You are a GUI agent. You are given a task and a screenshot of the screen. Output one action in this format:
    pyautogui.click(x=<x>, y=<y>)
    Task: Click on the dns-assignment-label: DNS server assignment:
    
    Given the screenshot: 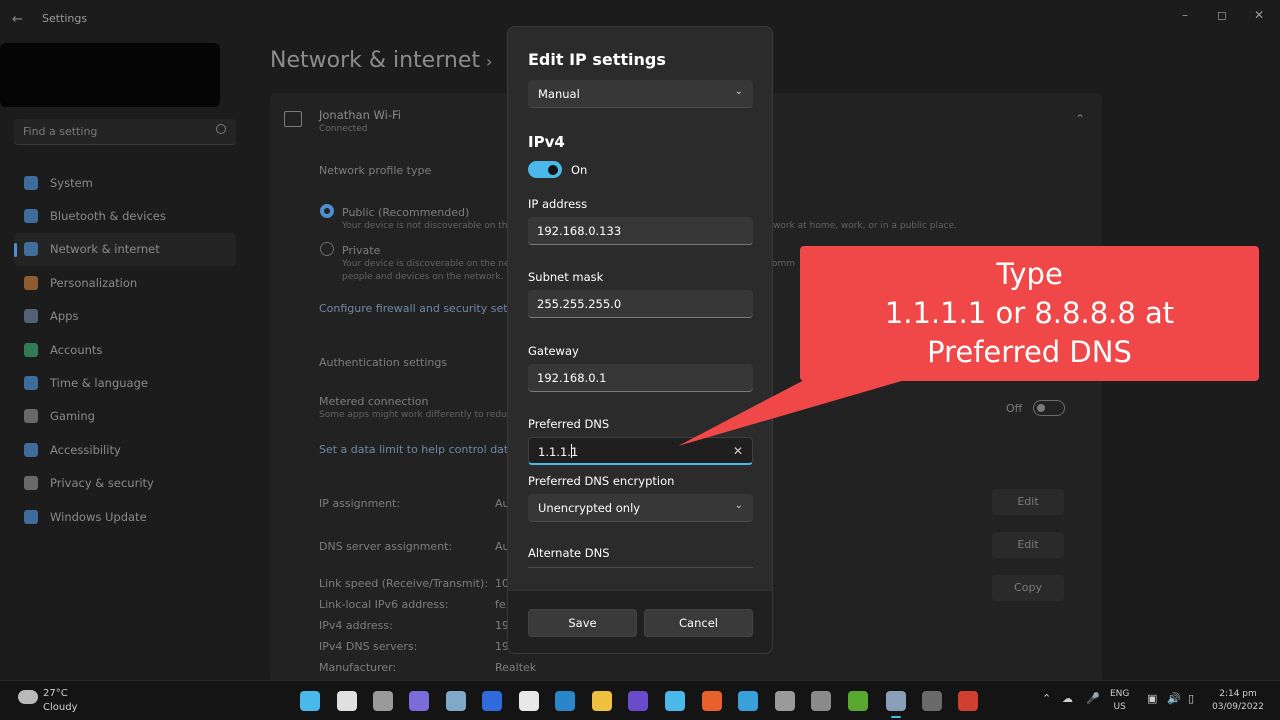 What is the action you would take?
    pyautogui.click(x=386, y=546)
    